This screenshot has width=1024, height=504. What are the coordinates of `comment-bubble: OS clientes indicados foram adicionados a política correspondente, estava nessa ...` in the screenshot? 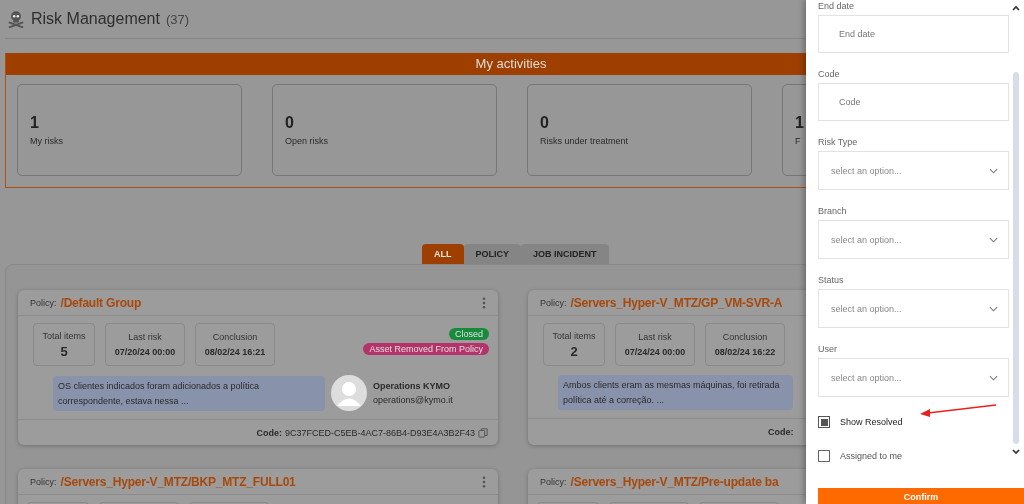 It's located at (189, 393).